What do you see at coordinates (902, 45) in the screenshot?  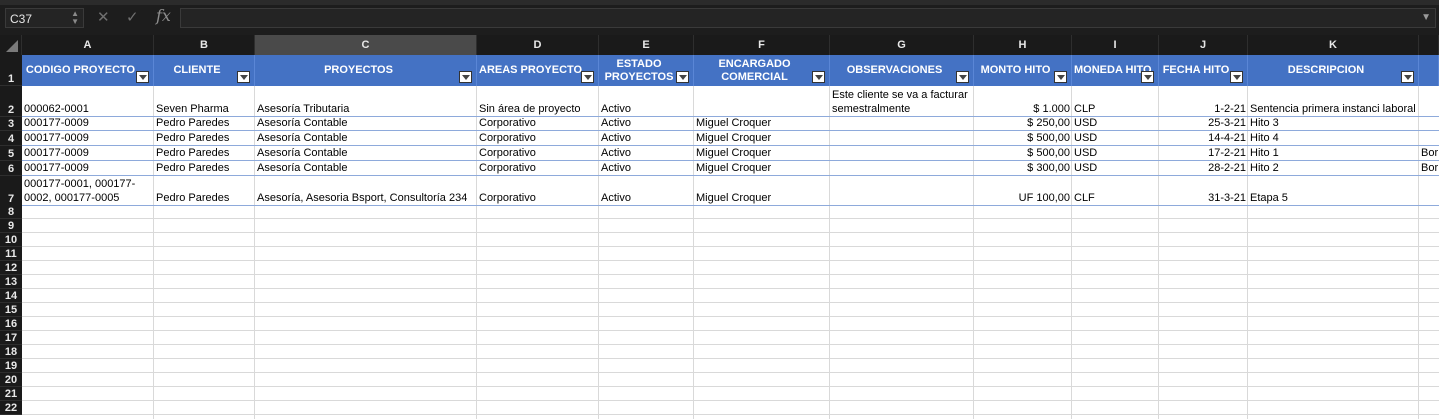 I see `column-header-g: G` at bounding box center [902, 45].